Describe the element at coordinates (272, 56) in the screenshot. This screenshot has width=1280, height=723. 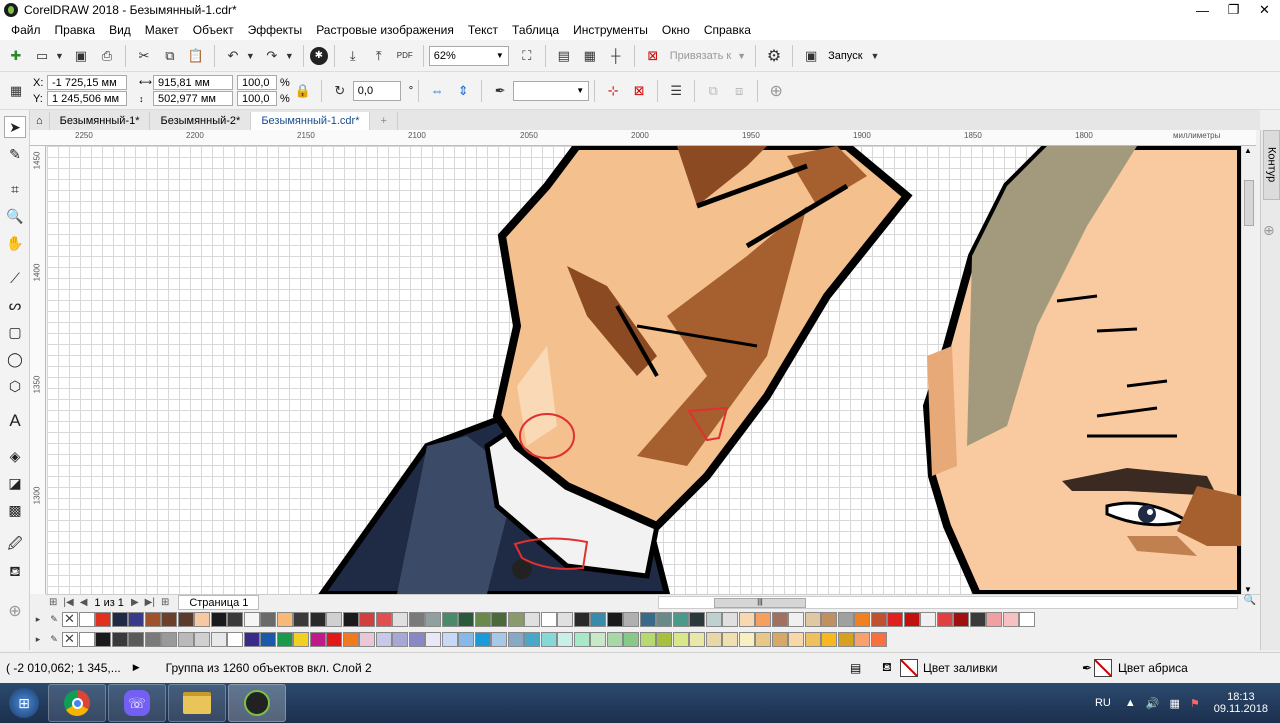
I see `redo-icon: ↷` at that location.